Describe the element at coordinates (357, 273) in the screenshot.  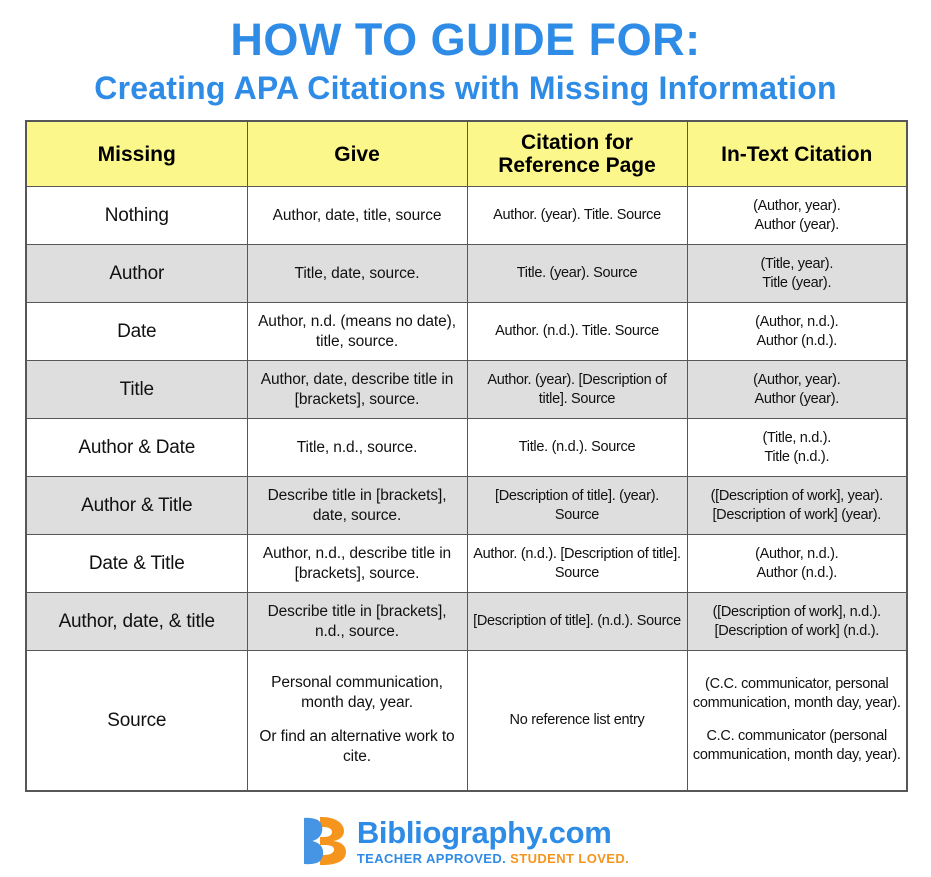
I see `cell-give: Title, date, source.` at that location.